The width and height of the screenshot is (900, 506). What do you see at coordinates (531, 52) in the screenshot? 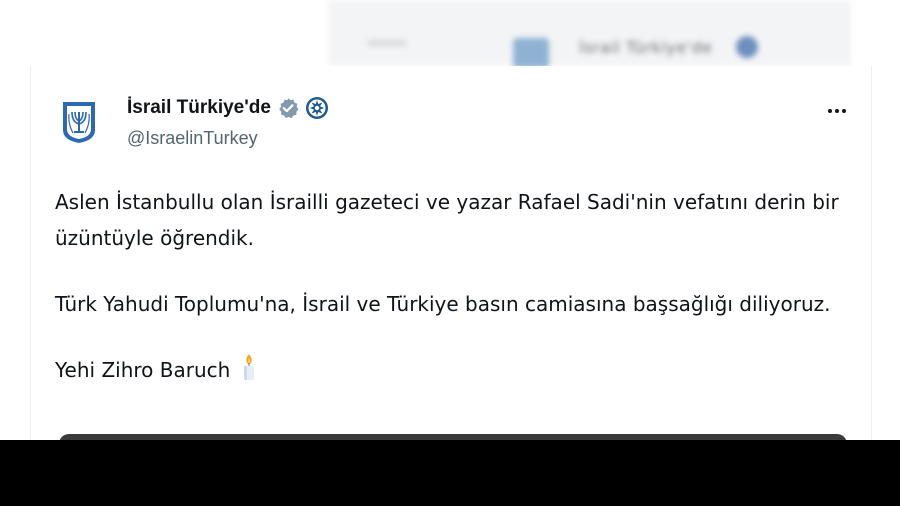
I see `blurred-avatar` at bounding box center [531, 52].